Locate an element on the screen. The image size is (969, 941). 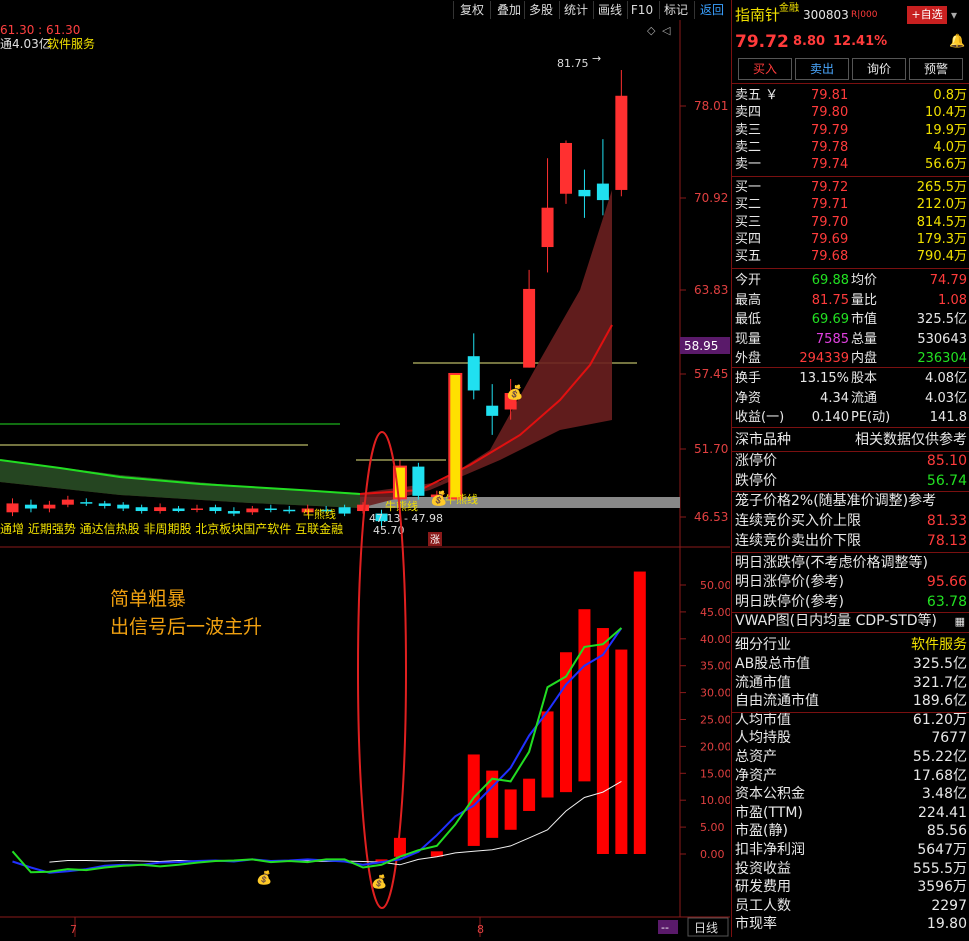
fundamental-row: 投资收益 555.5万 is located at coordinates (851, 869).